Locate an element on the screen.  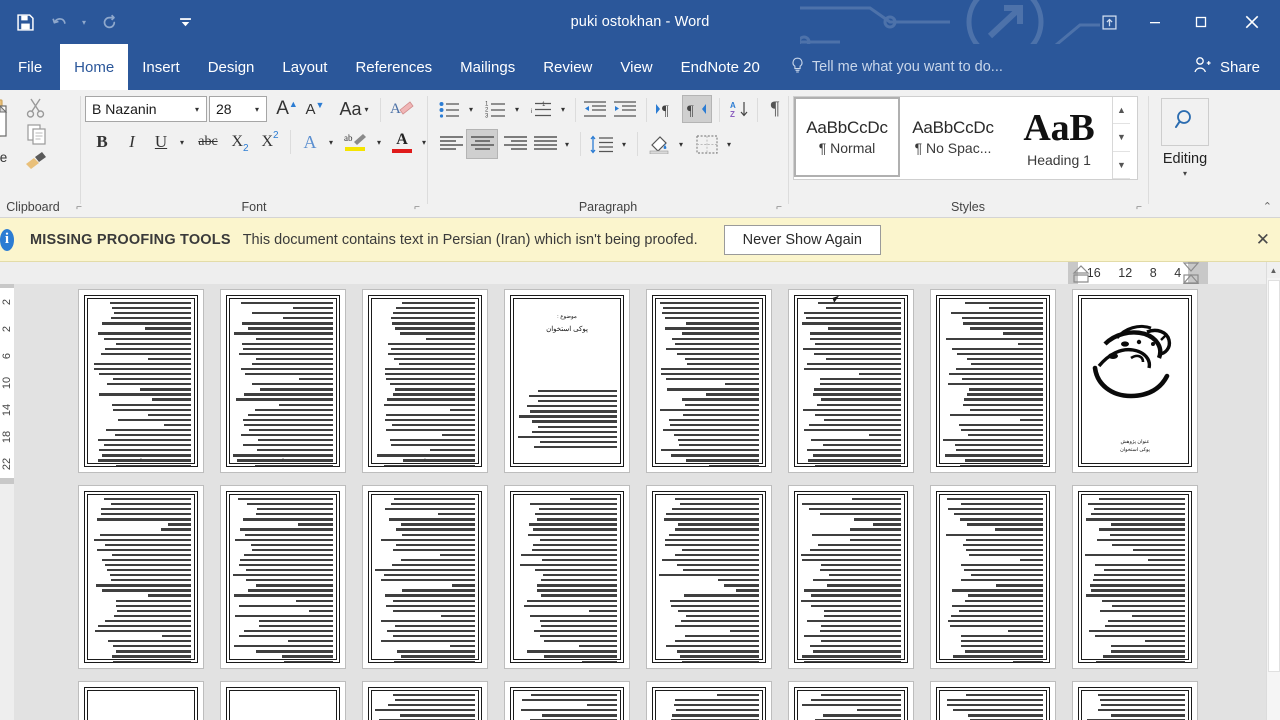
document-page: ۴ is located at coordinates (141, 381).